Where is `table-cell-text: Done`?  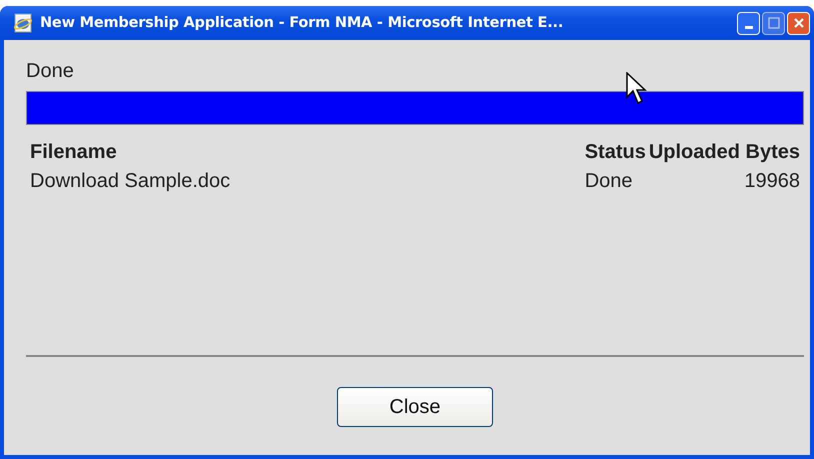
table-cell-text: Done is located at coordinates (609, 181).